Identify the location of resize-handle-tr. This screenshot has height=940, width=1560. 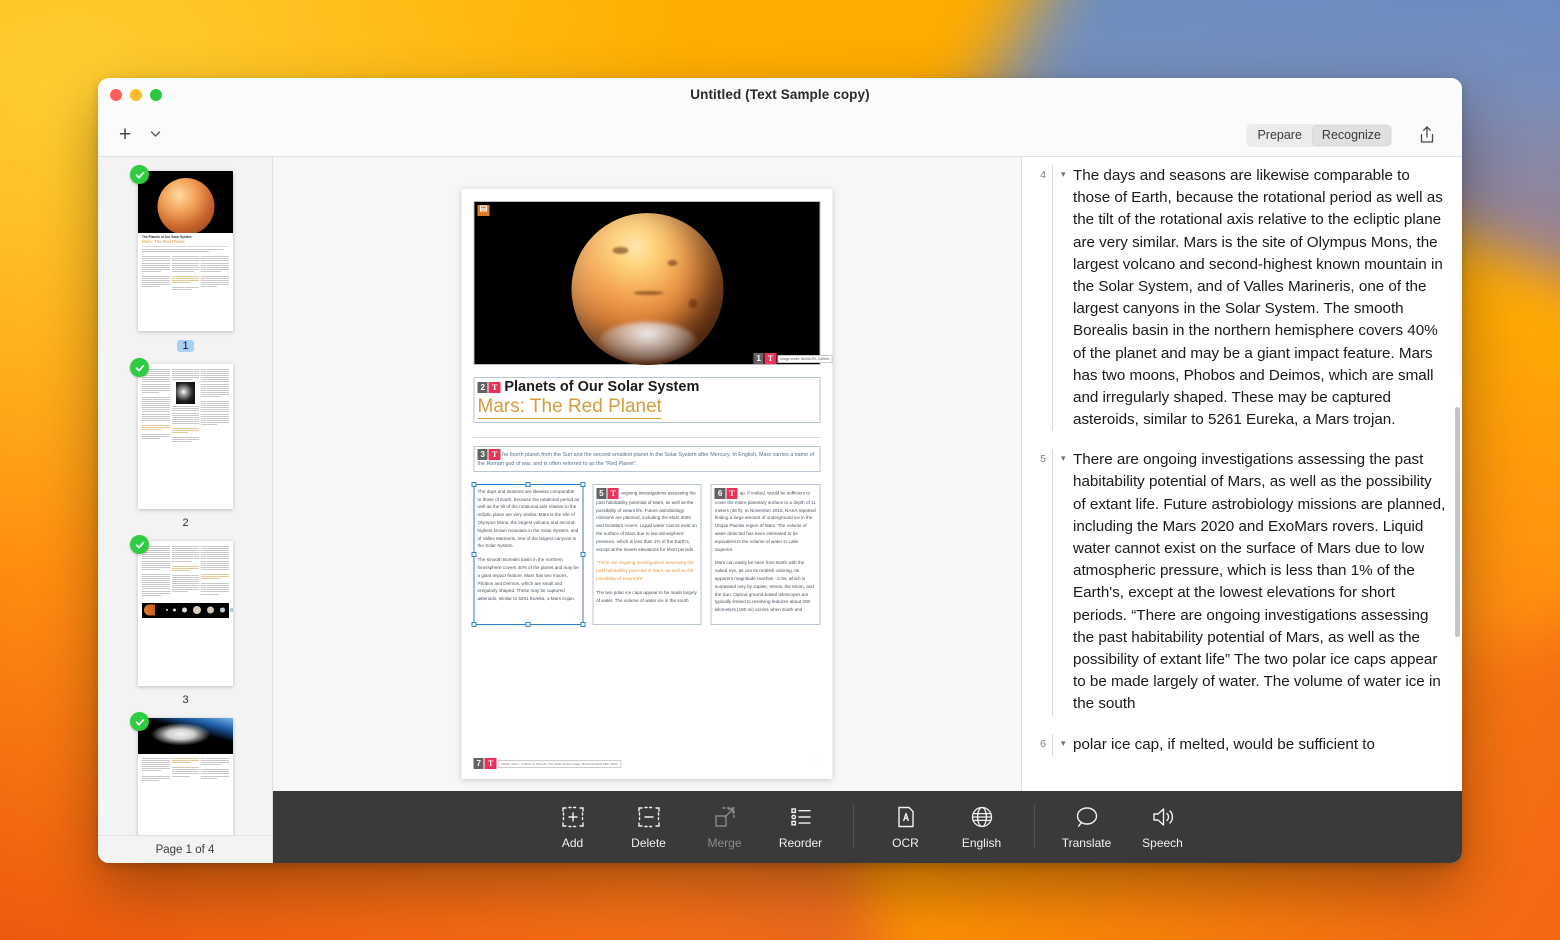
(583, 484).